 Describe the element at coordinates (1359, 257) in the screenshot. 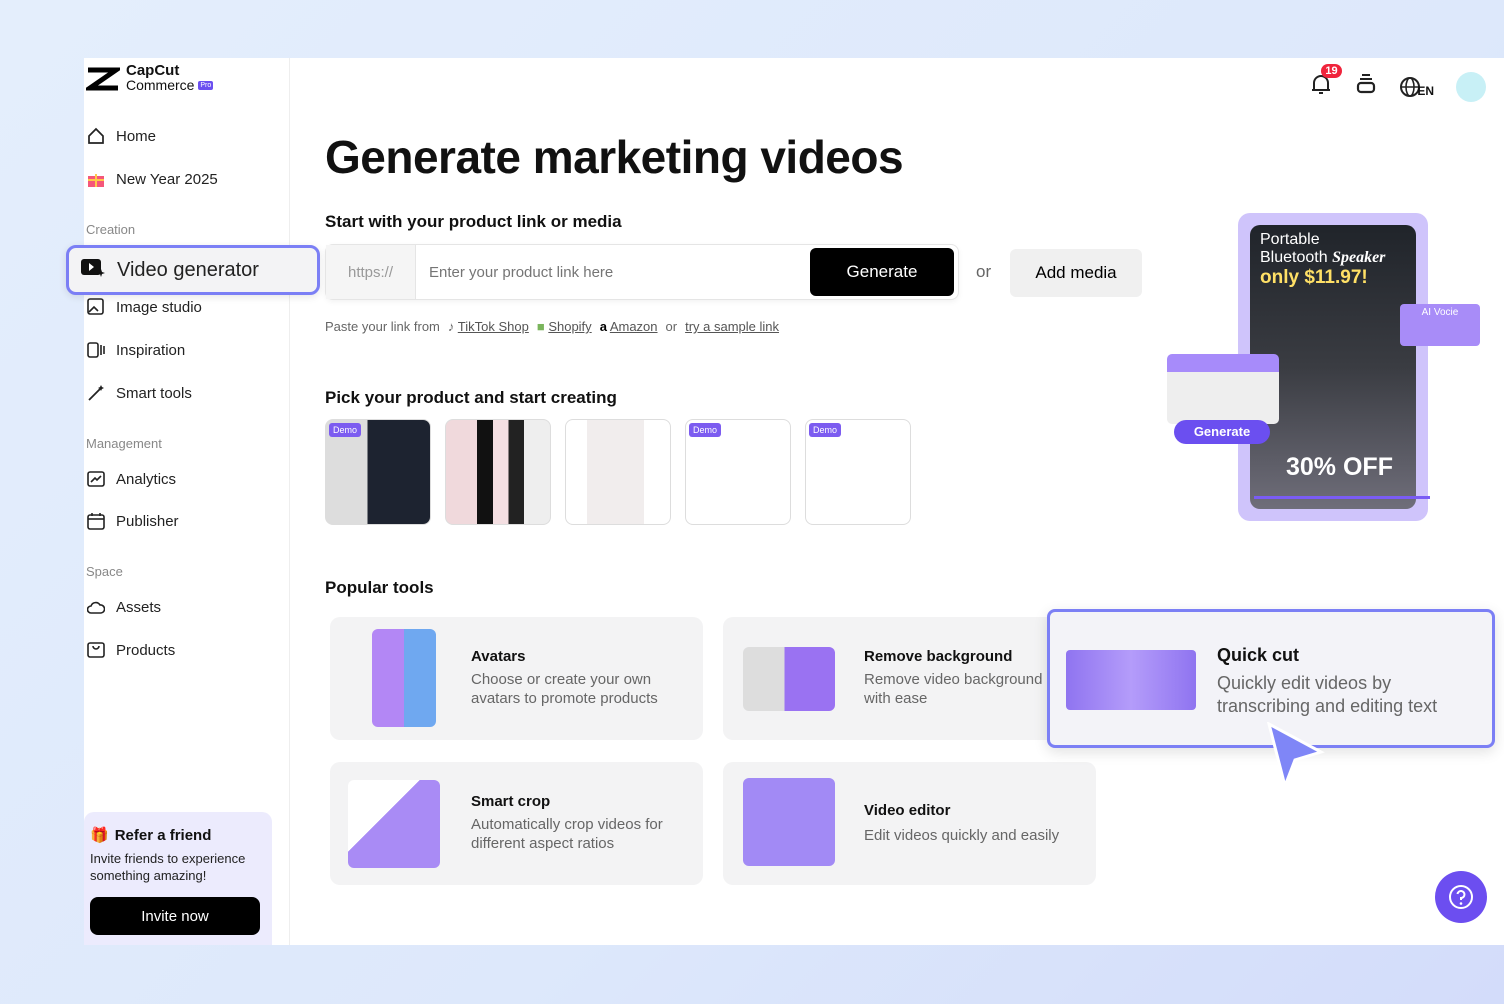

I see `hero-line2b: Speaker` at that location.